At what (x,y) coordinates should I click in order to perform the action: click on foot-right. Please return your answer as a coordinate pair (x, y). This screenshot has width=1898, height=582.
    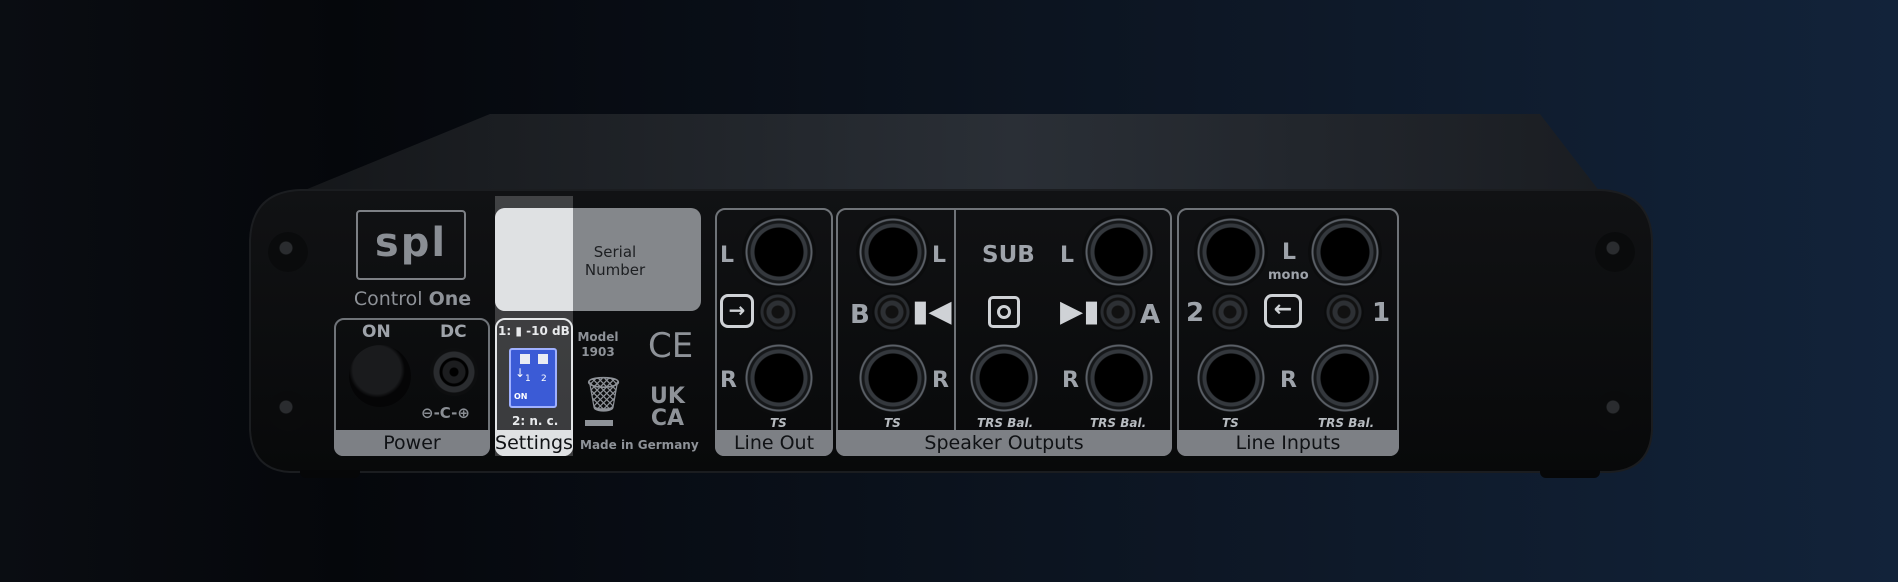
    Looking at the image, I should click on (1570, 474).